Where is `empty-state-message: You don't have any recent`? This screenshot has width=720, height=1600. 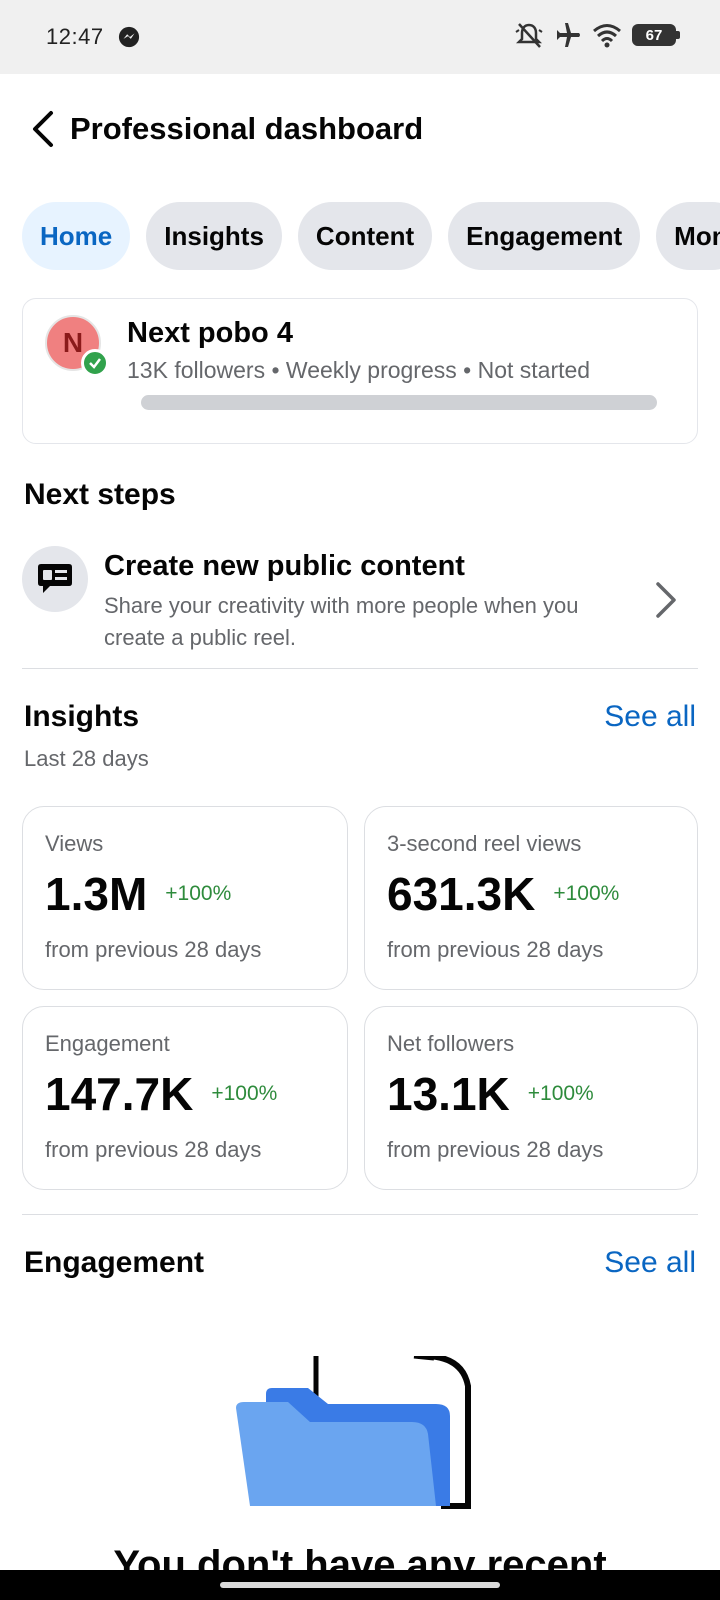 empty-state-message: You don't have any recent is located at coordinates (360, 1557).